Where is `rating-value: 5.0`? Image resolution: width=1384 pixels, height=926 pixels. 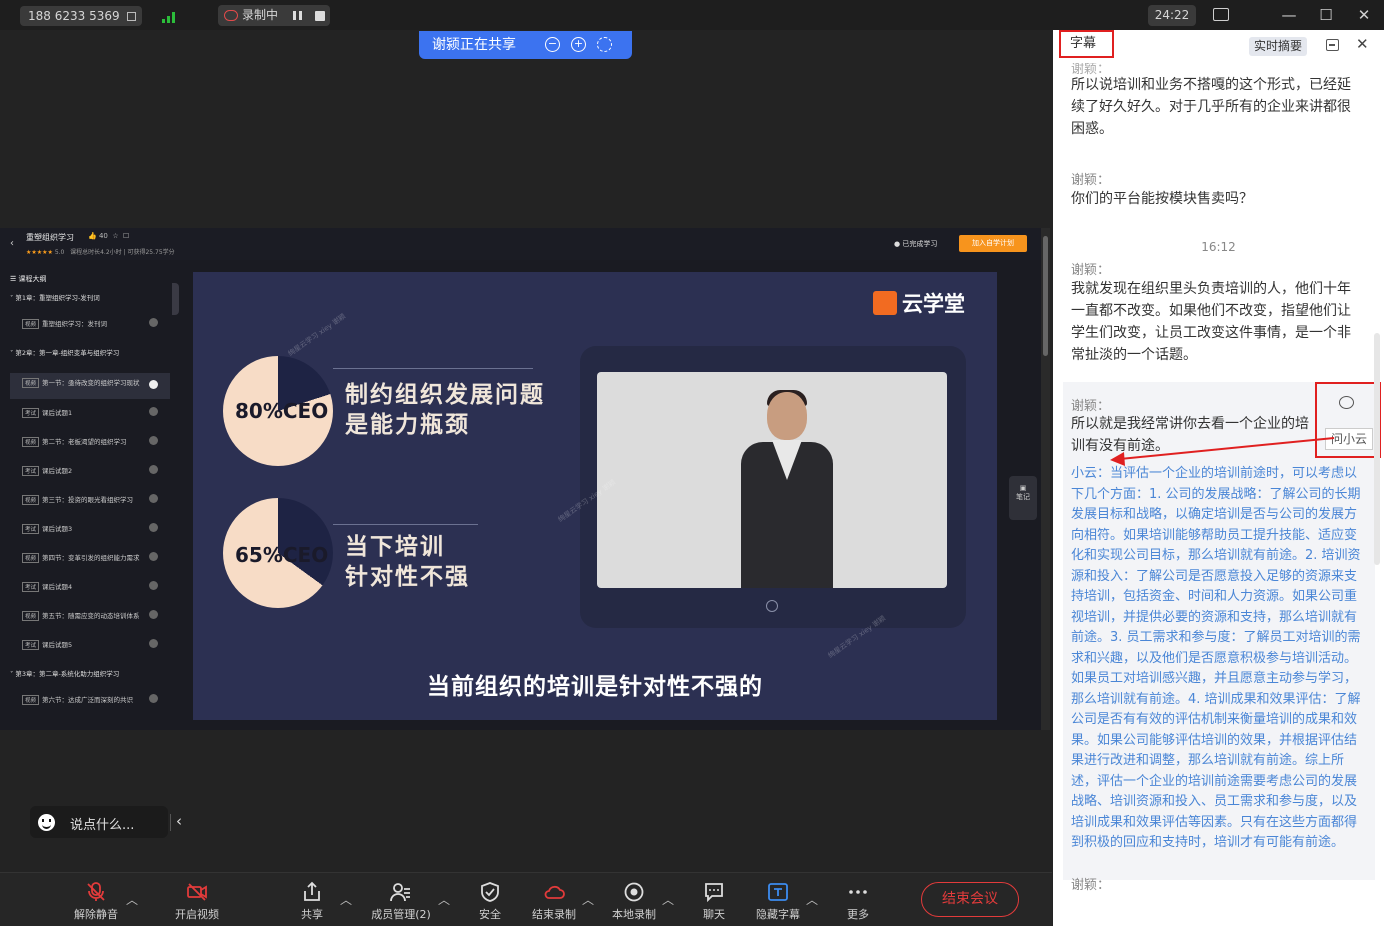
rating-value: 5.0 is located at coordinates (59, 252).